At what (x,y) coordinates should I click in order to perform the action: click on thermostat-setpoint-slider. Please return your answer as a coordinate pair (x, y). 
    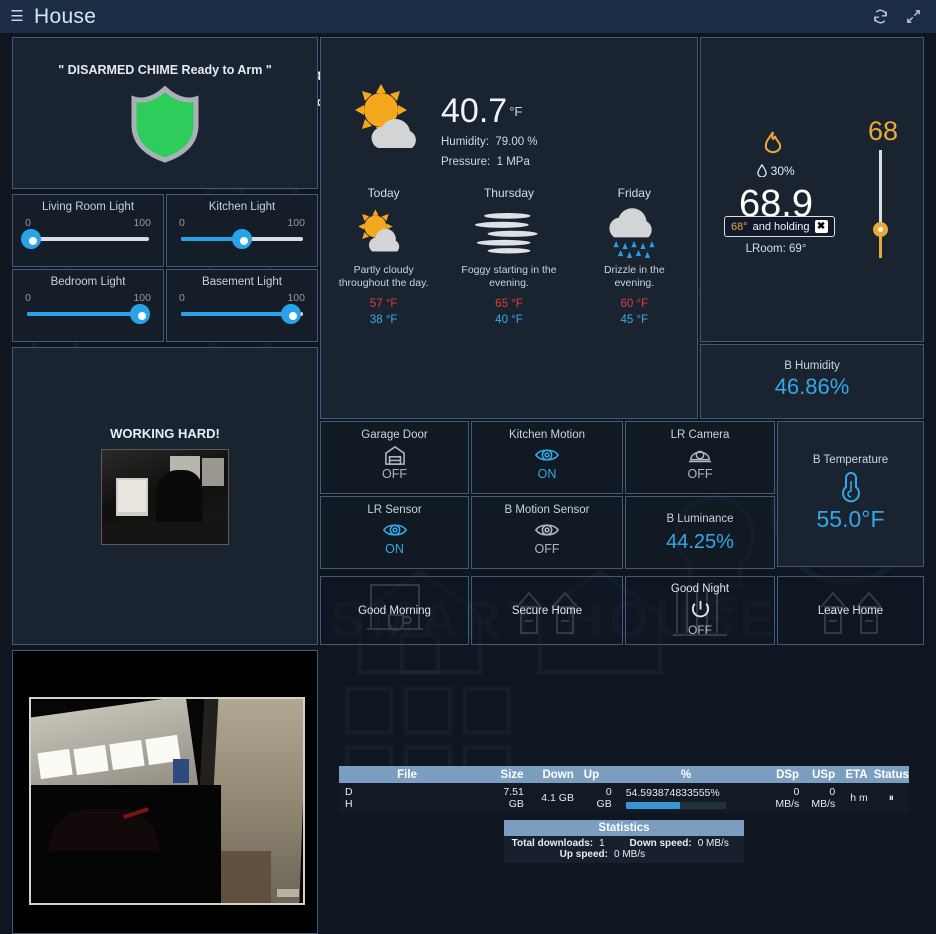
    Looking at the image, I should click on (880, 204).